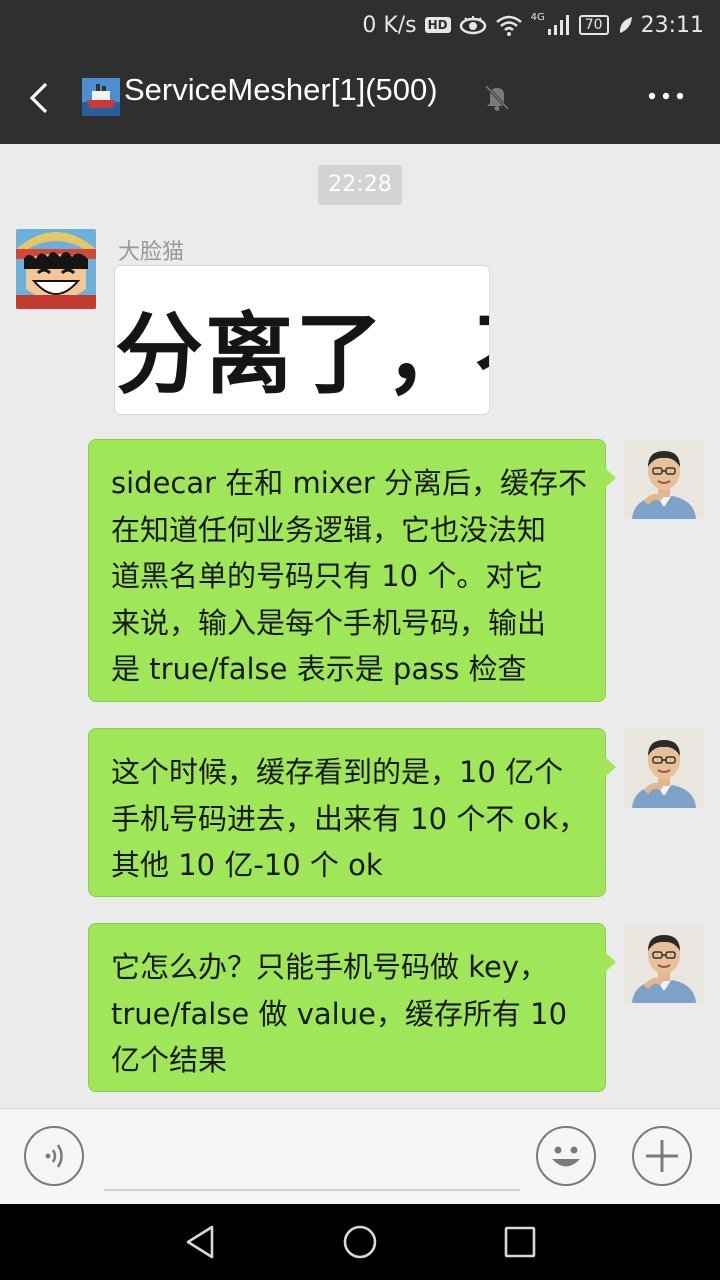 The height and width of the screenshot is (1280, 720). What do you see at coordinates (472, 25) in the screenshot?
I see `eye-icon` at bounding box center [472, 25].